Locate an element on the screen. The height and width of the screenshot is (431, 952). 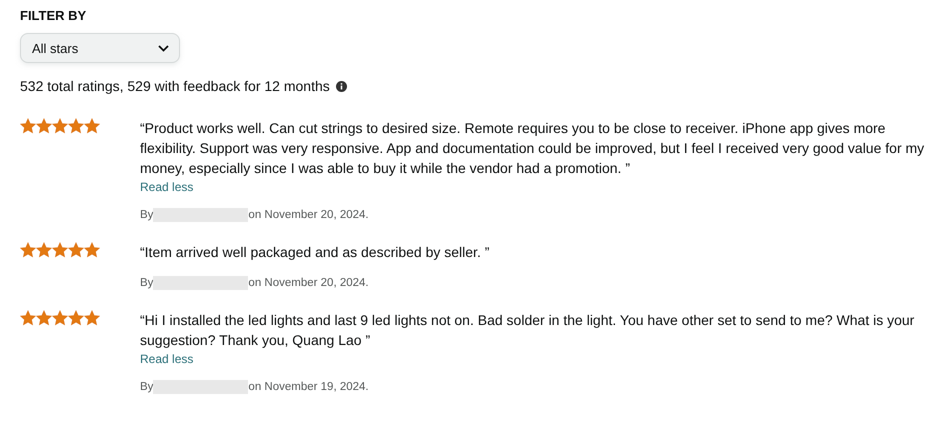
star-filter-dropdown: All stars is located at coordinates (100, 48).